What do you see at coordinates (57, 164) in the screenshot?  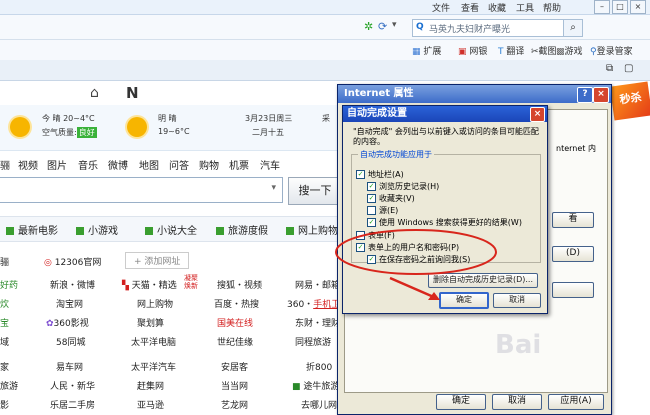 I see `nav-link: 图片` at bounding box center [57, 164].